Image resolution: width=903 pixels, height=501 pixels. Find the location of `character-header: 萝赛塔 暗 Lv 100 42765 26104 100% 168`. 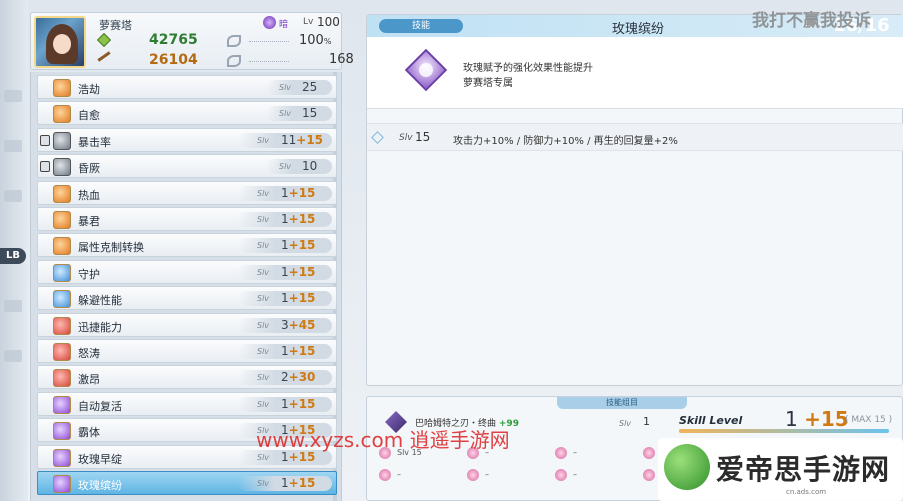

character-header: 萝赛塔 暗 Lv 100 42765 26104 100% 168 is located at coordinates (192, 41).